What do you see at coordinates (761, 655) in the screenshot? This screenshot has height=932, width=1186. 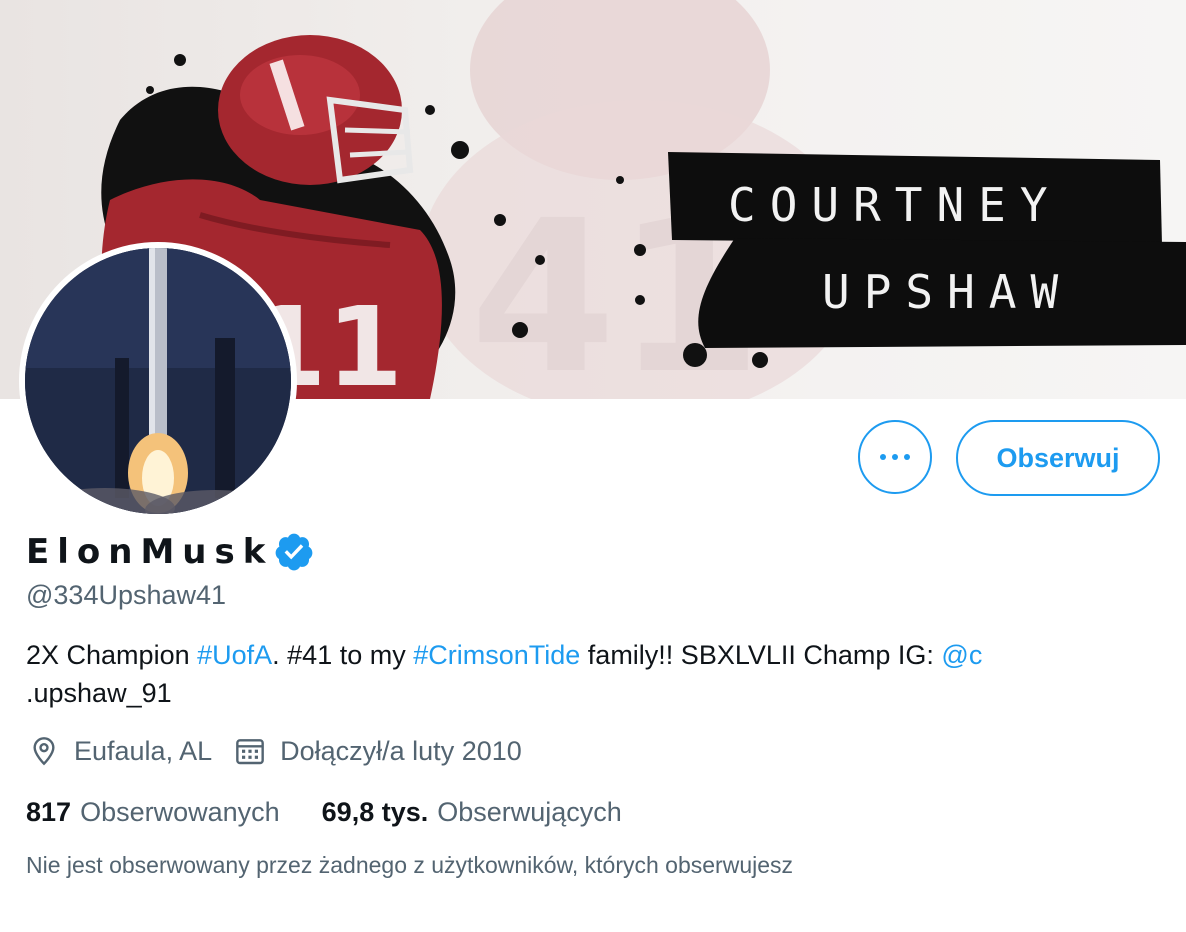 I see `bio-text: family!! SBXLVLII Champ IG:` at bounding box center [761, 655].